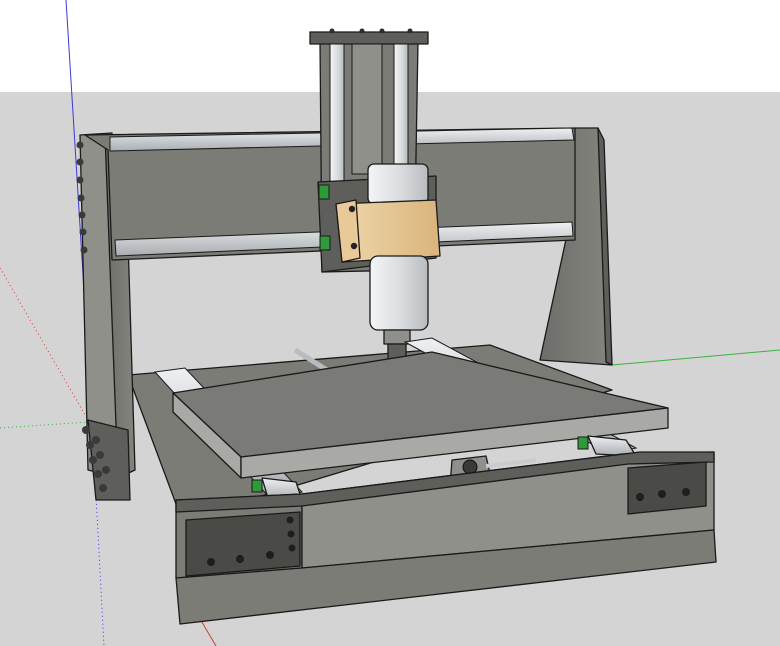 This screenshot has height=646, width=780. I want to click on carriage-right-green, so click(583, 443).